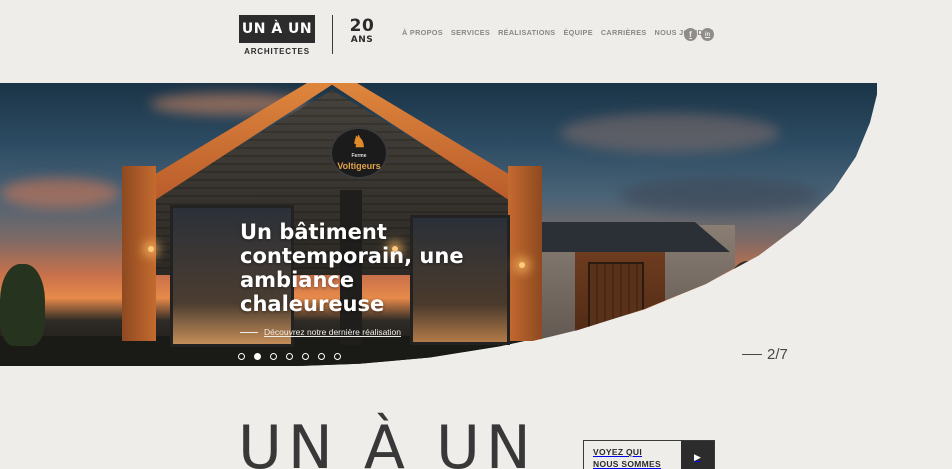 The height and width of the screenshot is (469, 952). I want to click on play-arrow-icon: ▶, so click(697, 455).